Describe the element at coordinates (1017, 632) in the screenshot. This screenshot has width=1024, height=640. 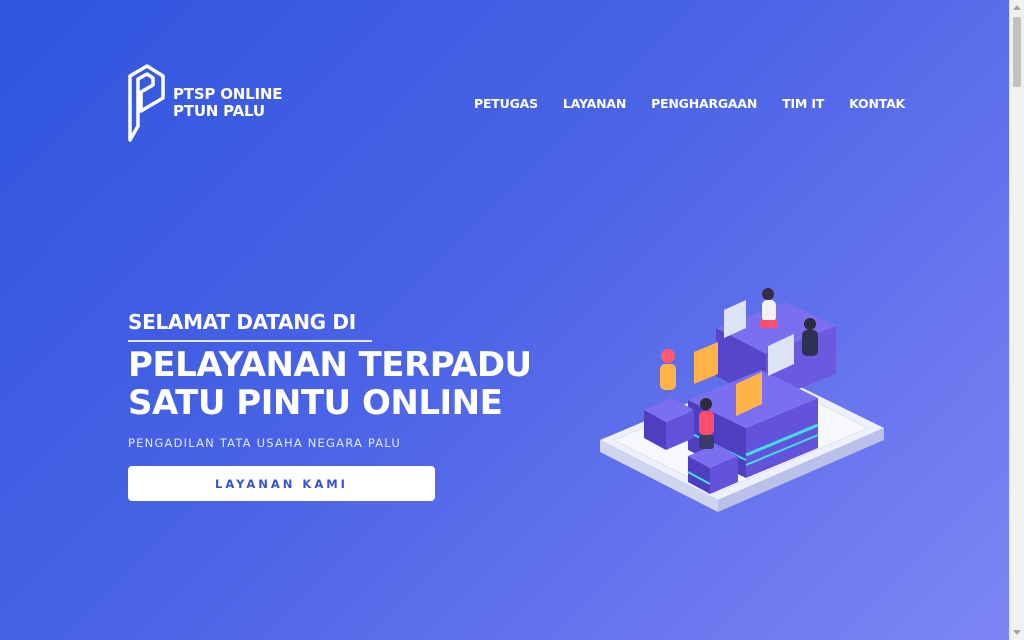
I see `scroll-down-icon` at that location.